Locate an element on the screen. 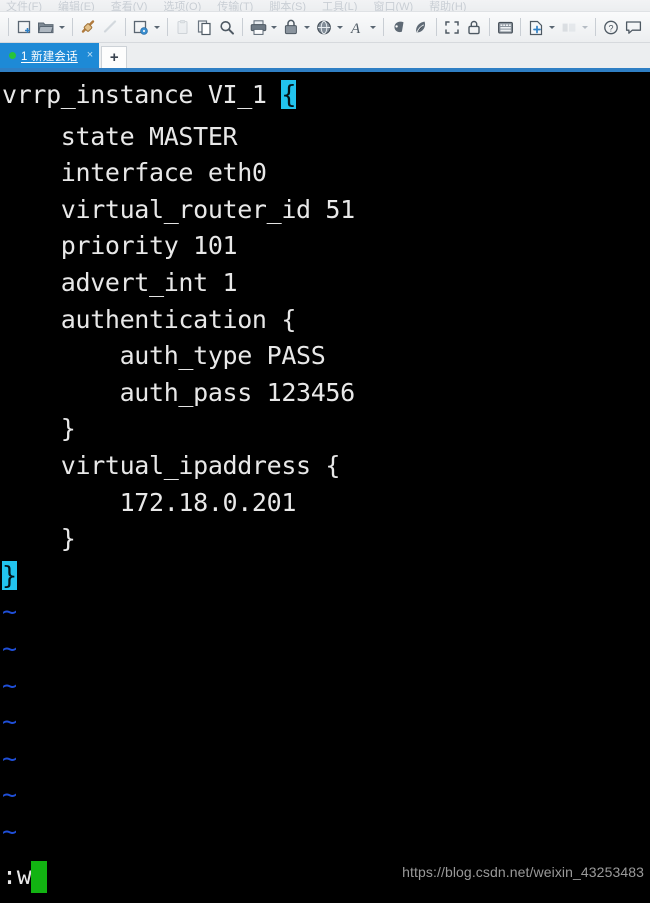 The height and width of the screenshot is (903, 650). vim-command-line: :w is located at coordinates (24, 876).